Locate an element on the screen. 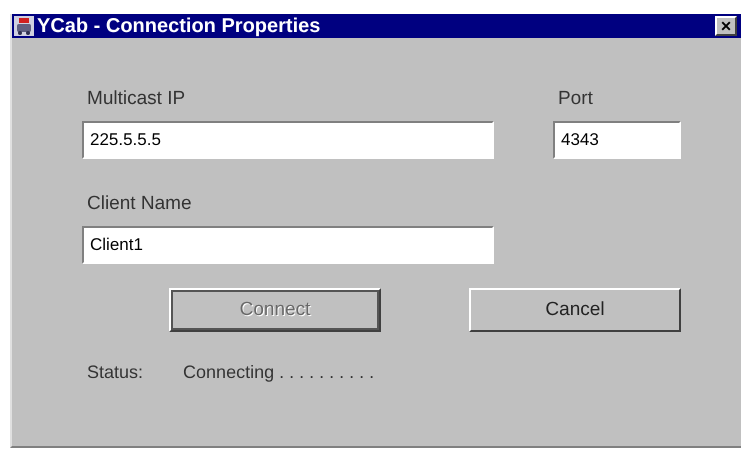  status-text: Connecting . . . . . . . . . . is located at coordinates (278, 372).